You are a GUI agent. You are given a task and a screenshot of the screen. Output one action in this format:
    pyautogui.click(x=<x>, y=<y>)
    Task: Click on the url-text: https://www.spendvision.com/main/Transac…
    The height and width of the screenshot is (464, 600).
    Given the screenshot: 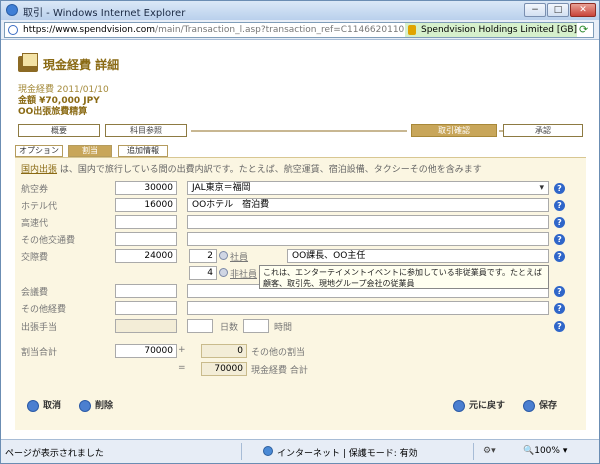 What is the action you would take?
    pyautogui.click(x=225, y=30)
    